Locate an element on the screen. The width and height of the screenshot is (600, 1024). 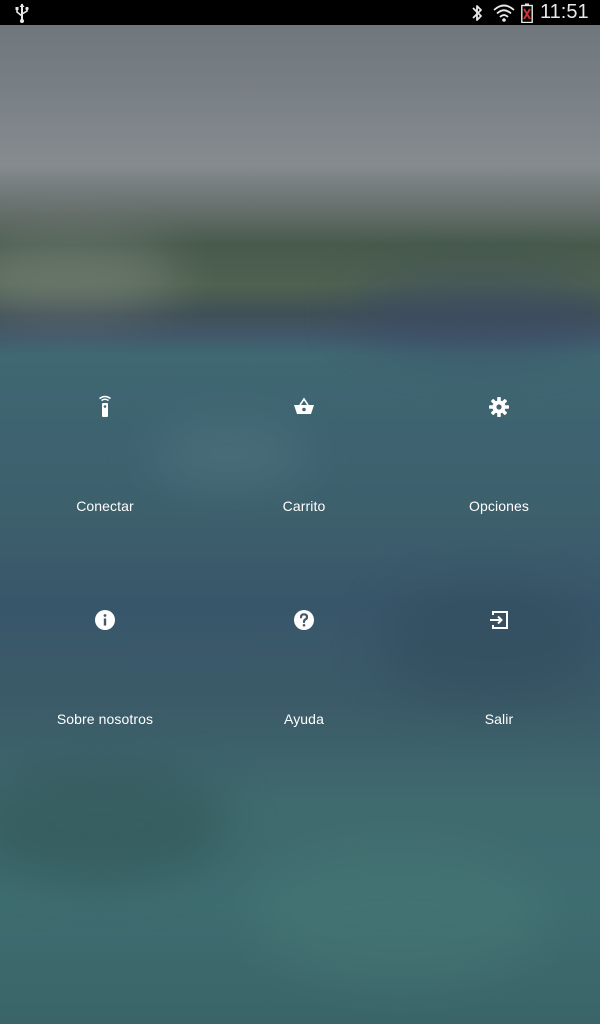
menu-item-sobre-nosotros: Sobre nosotros is located at coordinates (105, 684).